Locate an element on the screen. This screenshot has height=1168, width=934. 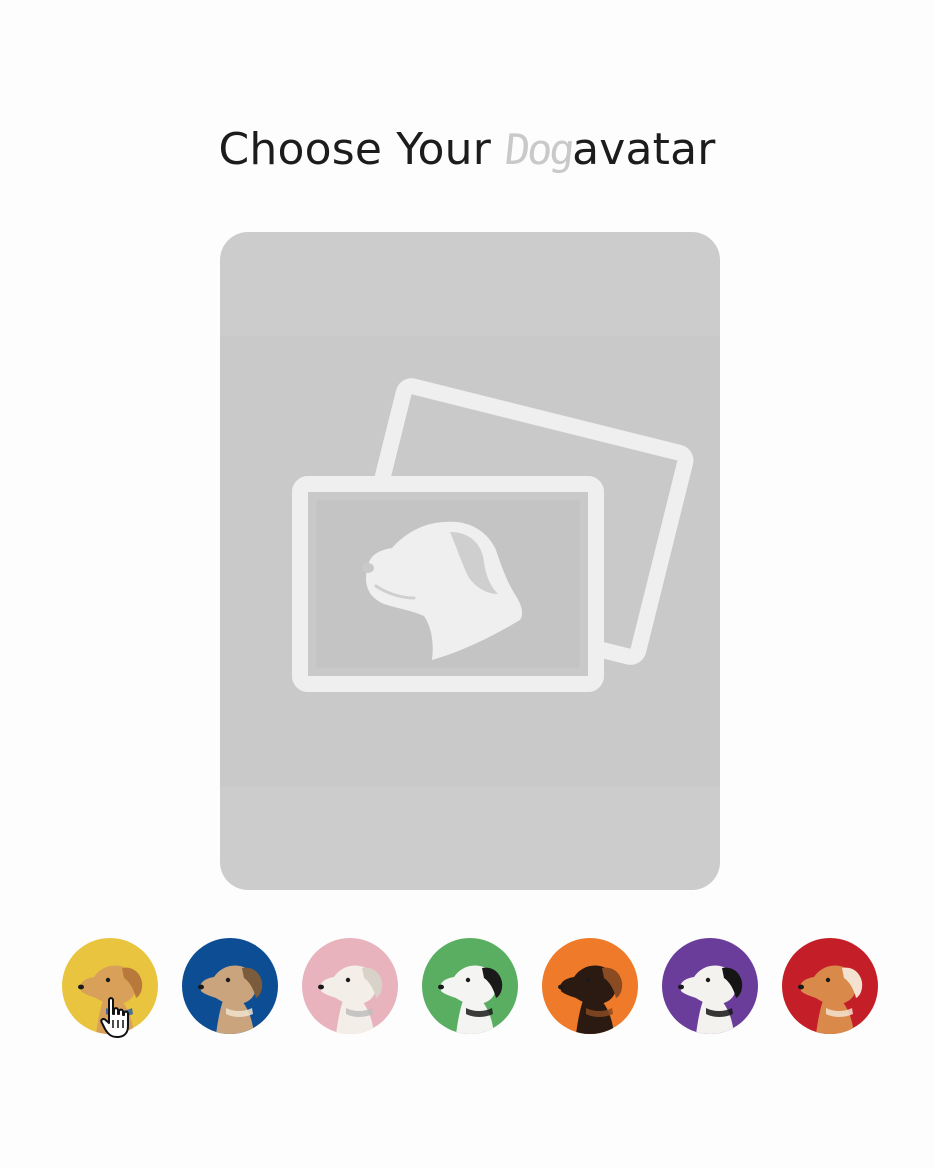
golden-retriever-avatar-icon is located at coordinates (110, 986).